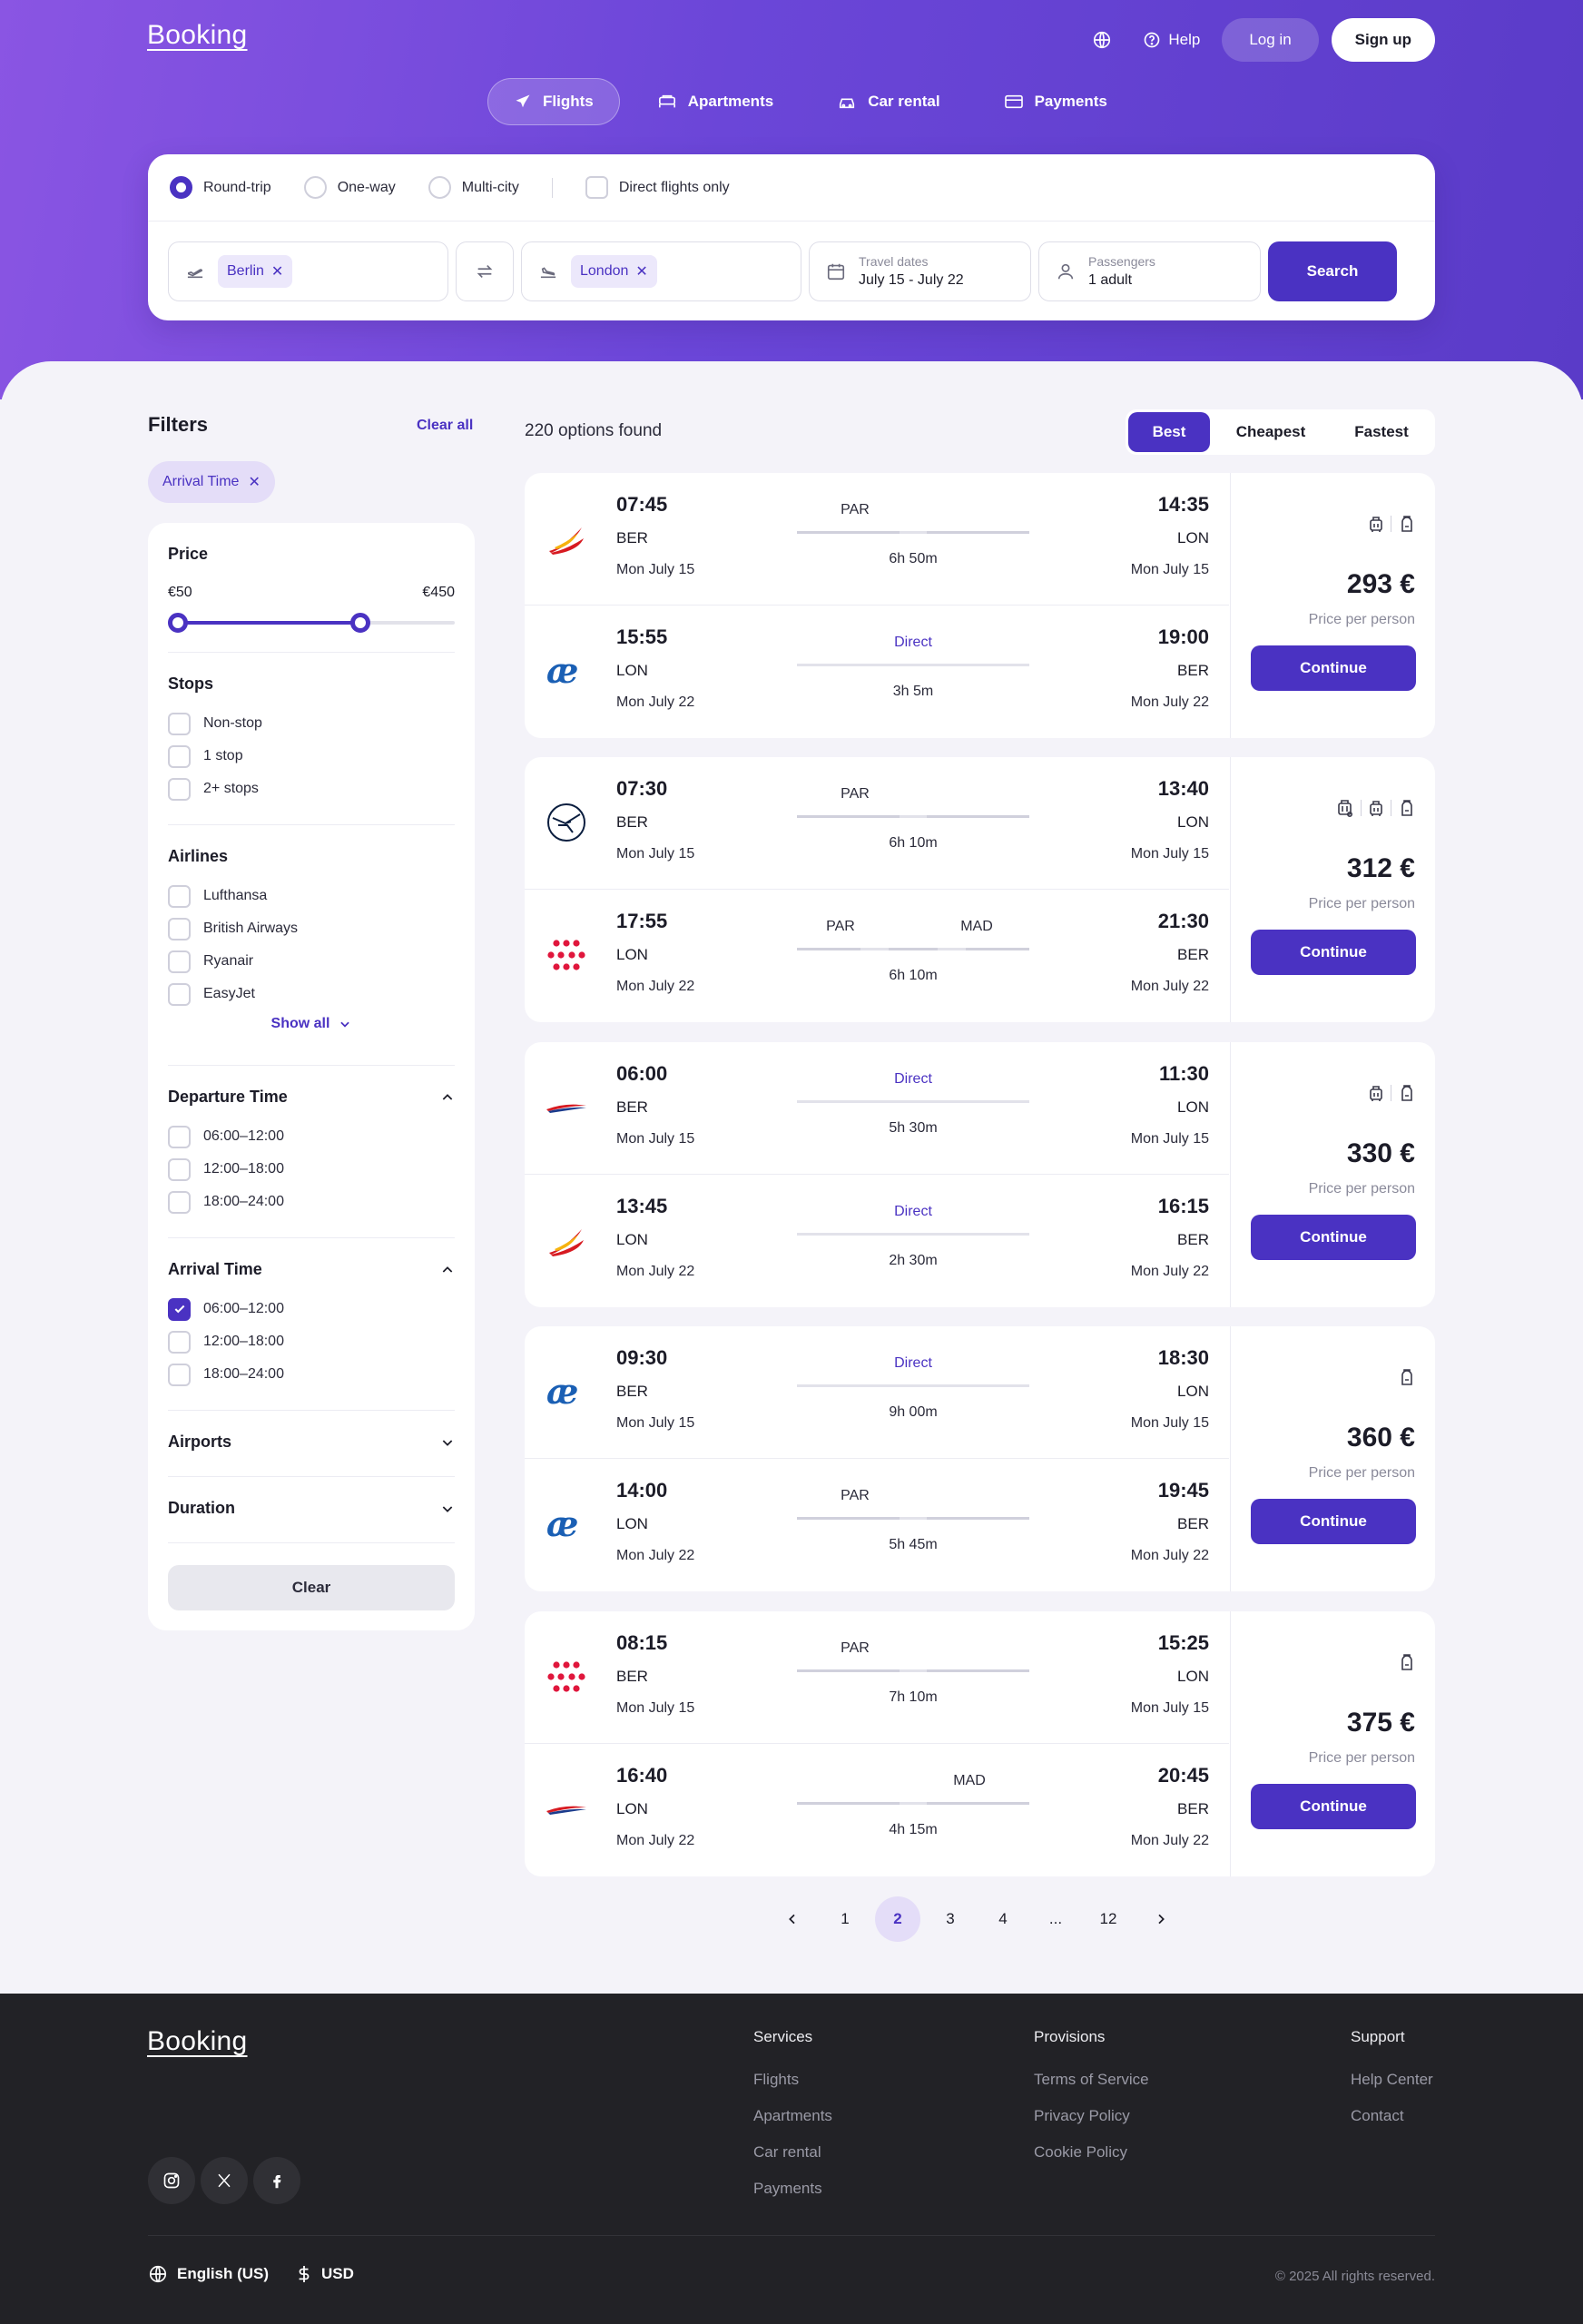 The height and width of the screenshot is (2324, 1583). Describe the element at coordinates (715, 101) in the screenshot. I see `tab-apartments: Apartments` at that location.